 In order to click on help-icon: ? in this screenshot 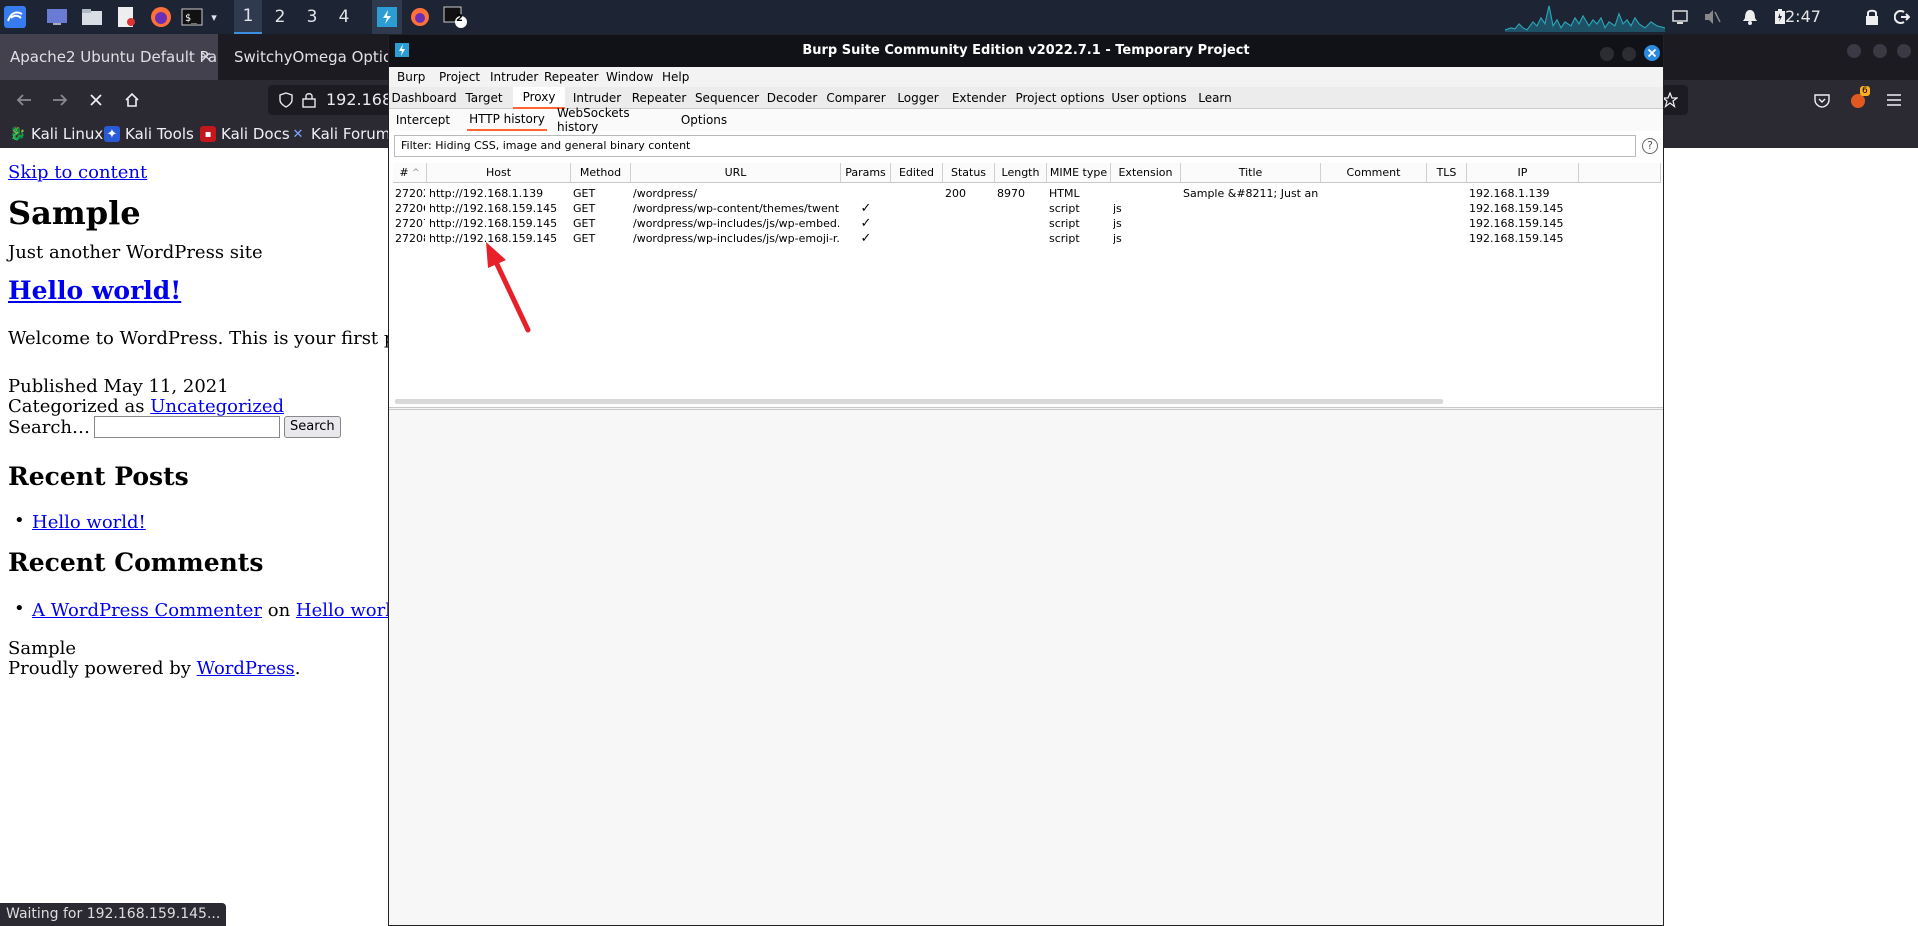, I will do `click(1650, 146)`.